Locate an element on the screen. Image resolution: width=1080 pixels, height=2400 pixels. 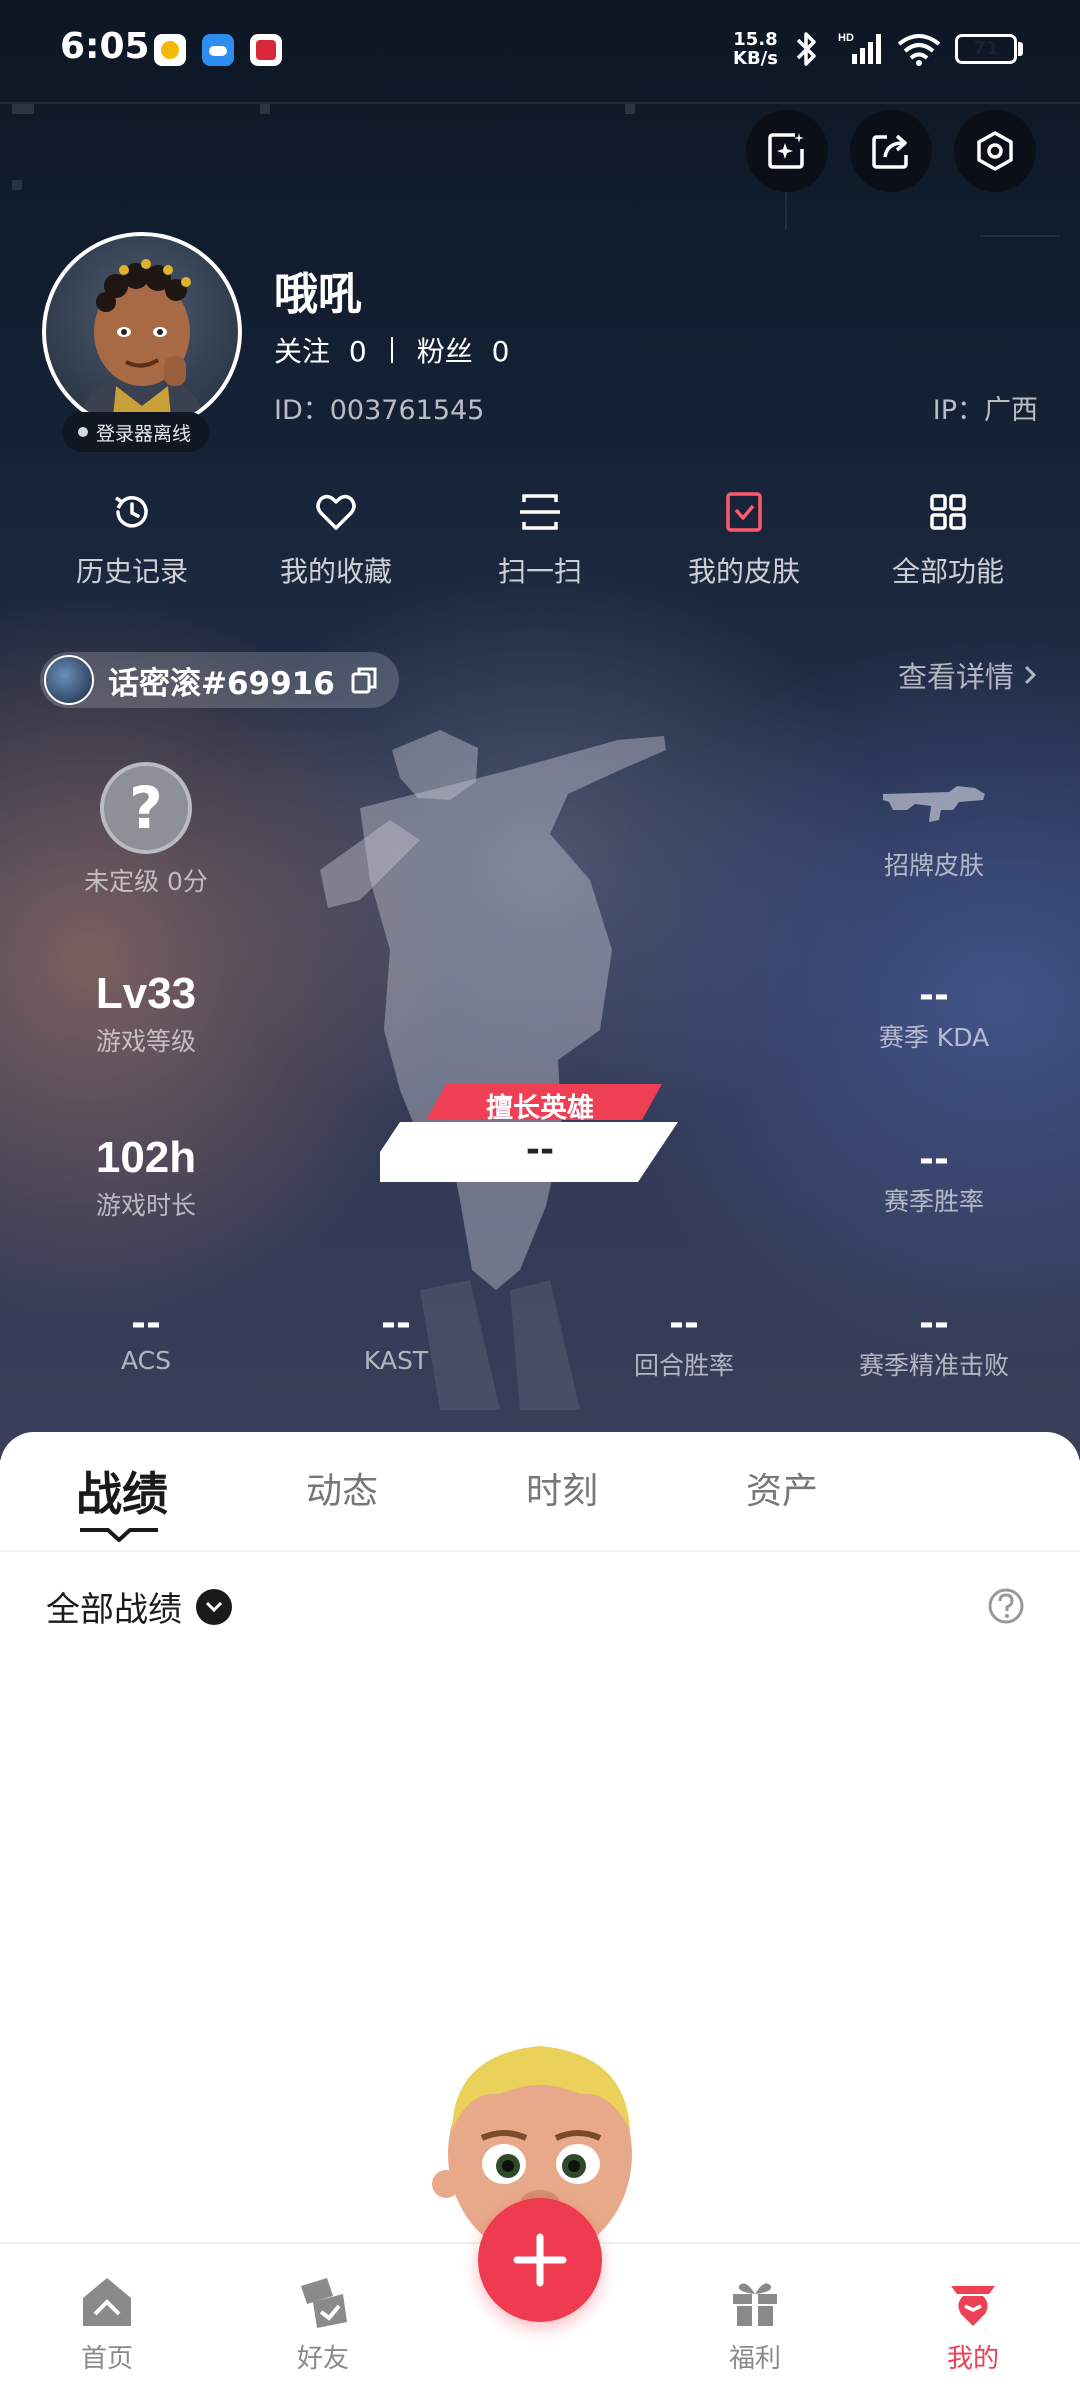
heart-icon is located at coordinates (336, 512).